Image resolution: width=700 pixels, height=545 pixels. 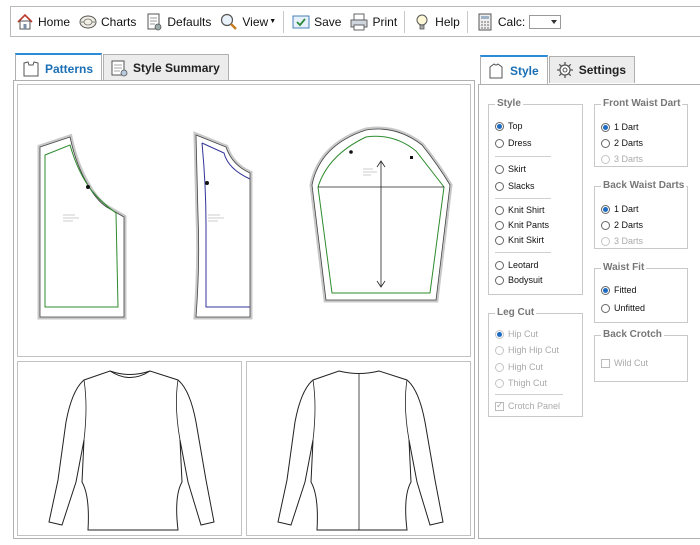 What do you see at coordinates (528, 383) in the screenshot?
I see `option-label: Thigh Cut` at bounding box center [528, 383].